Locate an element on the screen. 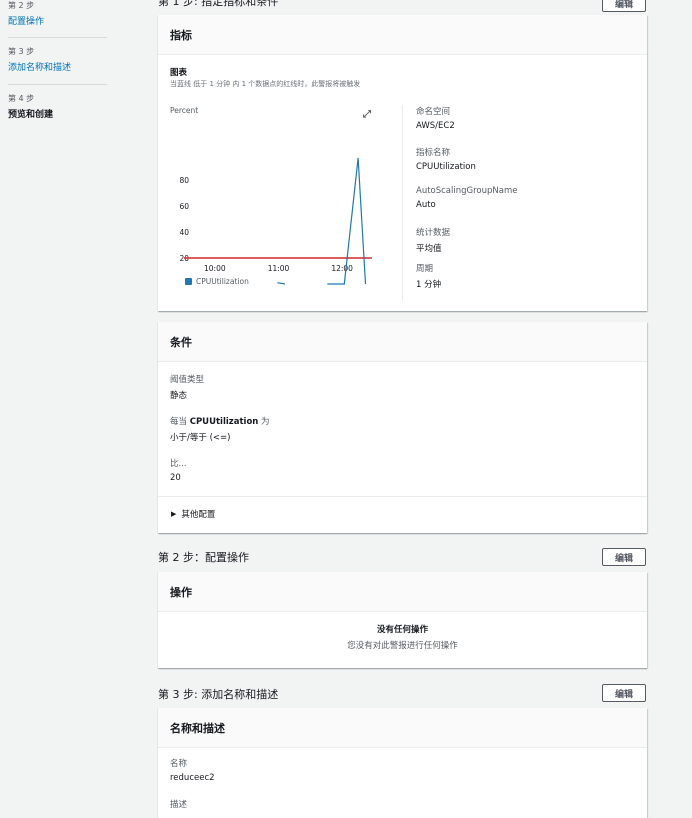  alarm-name-label: 名称 is located at coordinates (179, 764).